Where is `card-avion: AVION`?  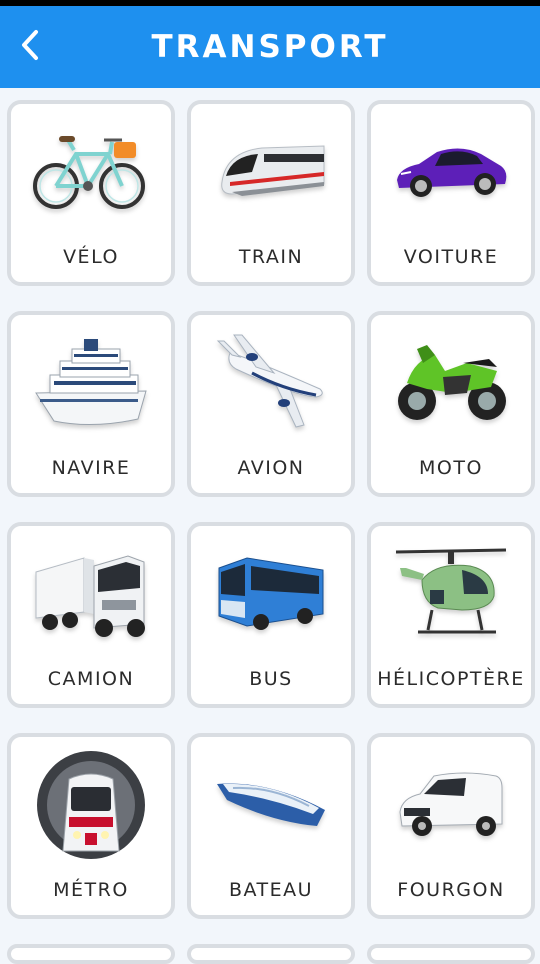 card-avion: AVION is located at coordinates (271, 404).